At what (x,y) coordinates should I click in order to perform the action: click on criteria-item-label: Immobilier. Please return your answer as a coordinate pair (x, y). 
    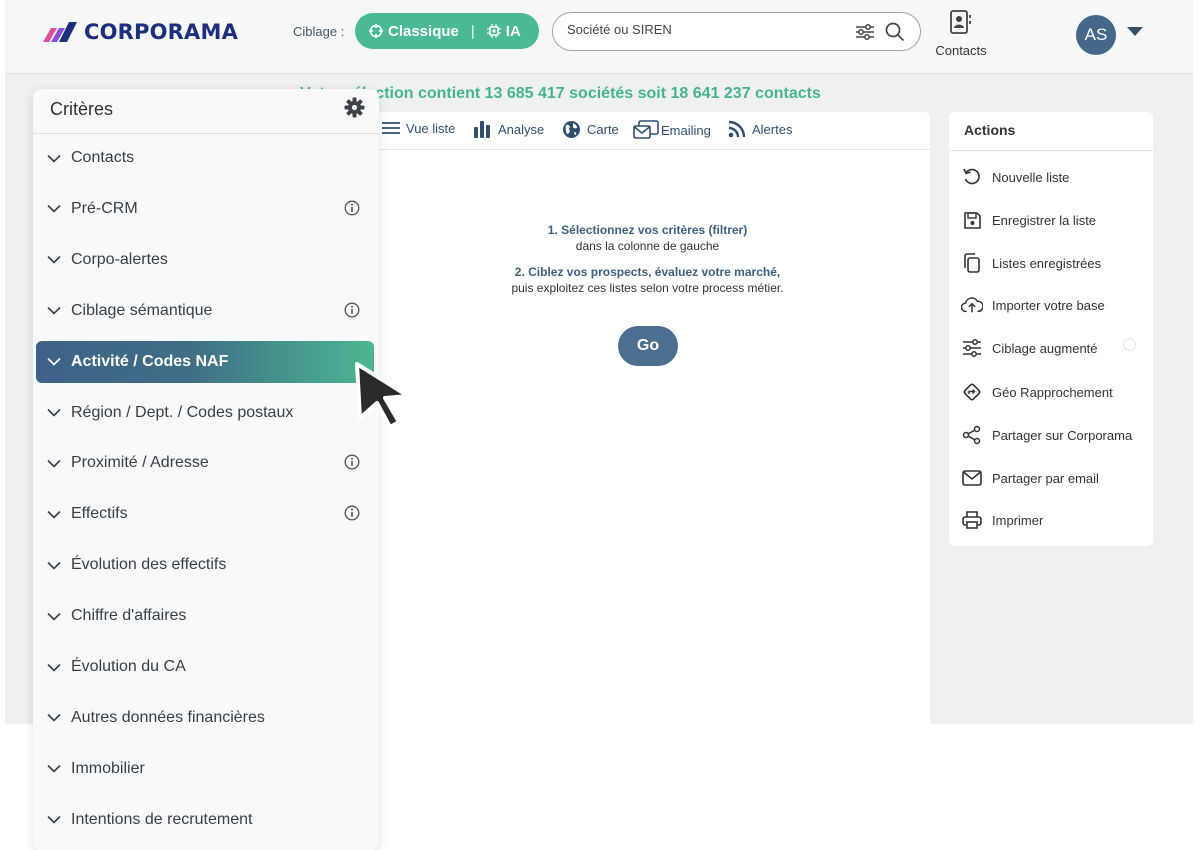
    Looking at the image, I should click on (108, 768).